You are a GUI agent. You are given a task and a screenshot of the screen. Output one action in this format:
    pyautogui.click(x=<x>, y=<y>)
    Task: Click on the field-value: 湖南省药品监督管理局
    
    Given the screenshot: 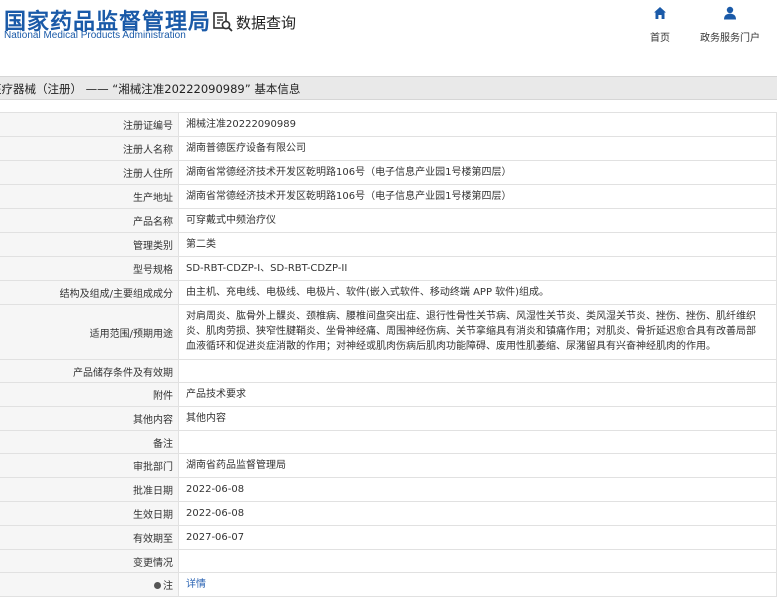 What is the action you would take?
    pyautogui.click(x=477, y=465)
    